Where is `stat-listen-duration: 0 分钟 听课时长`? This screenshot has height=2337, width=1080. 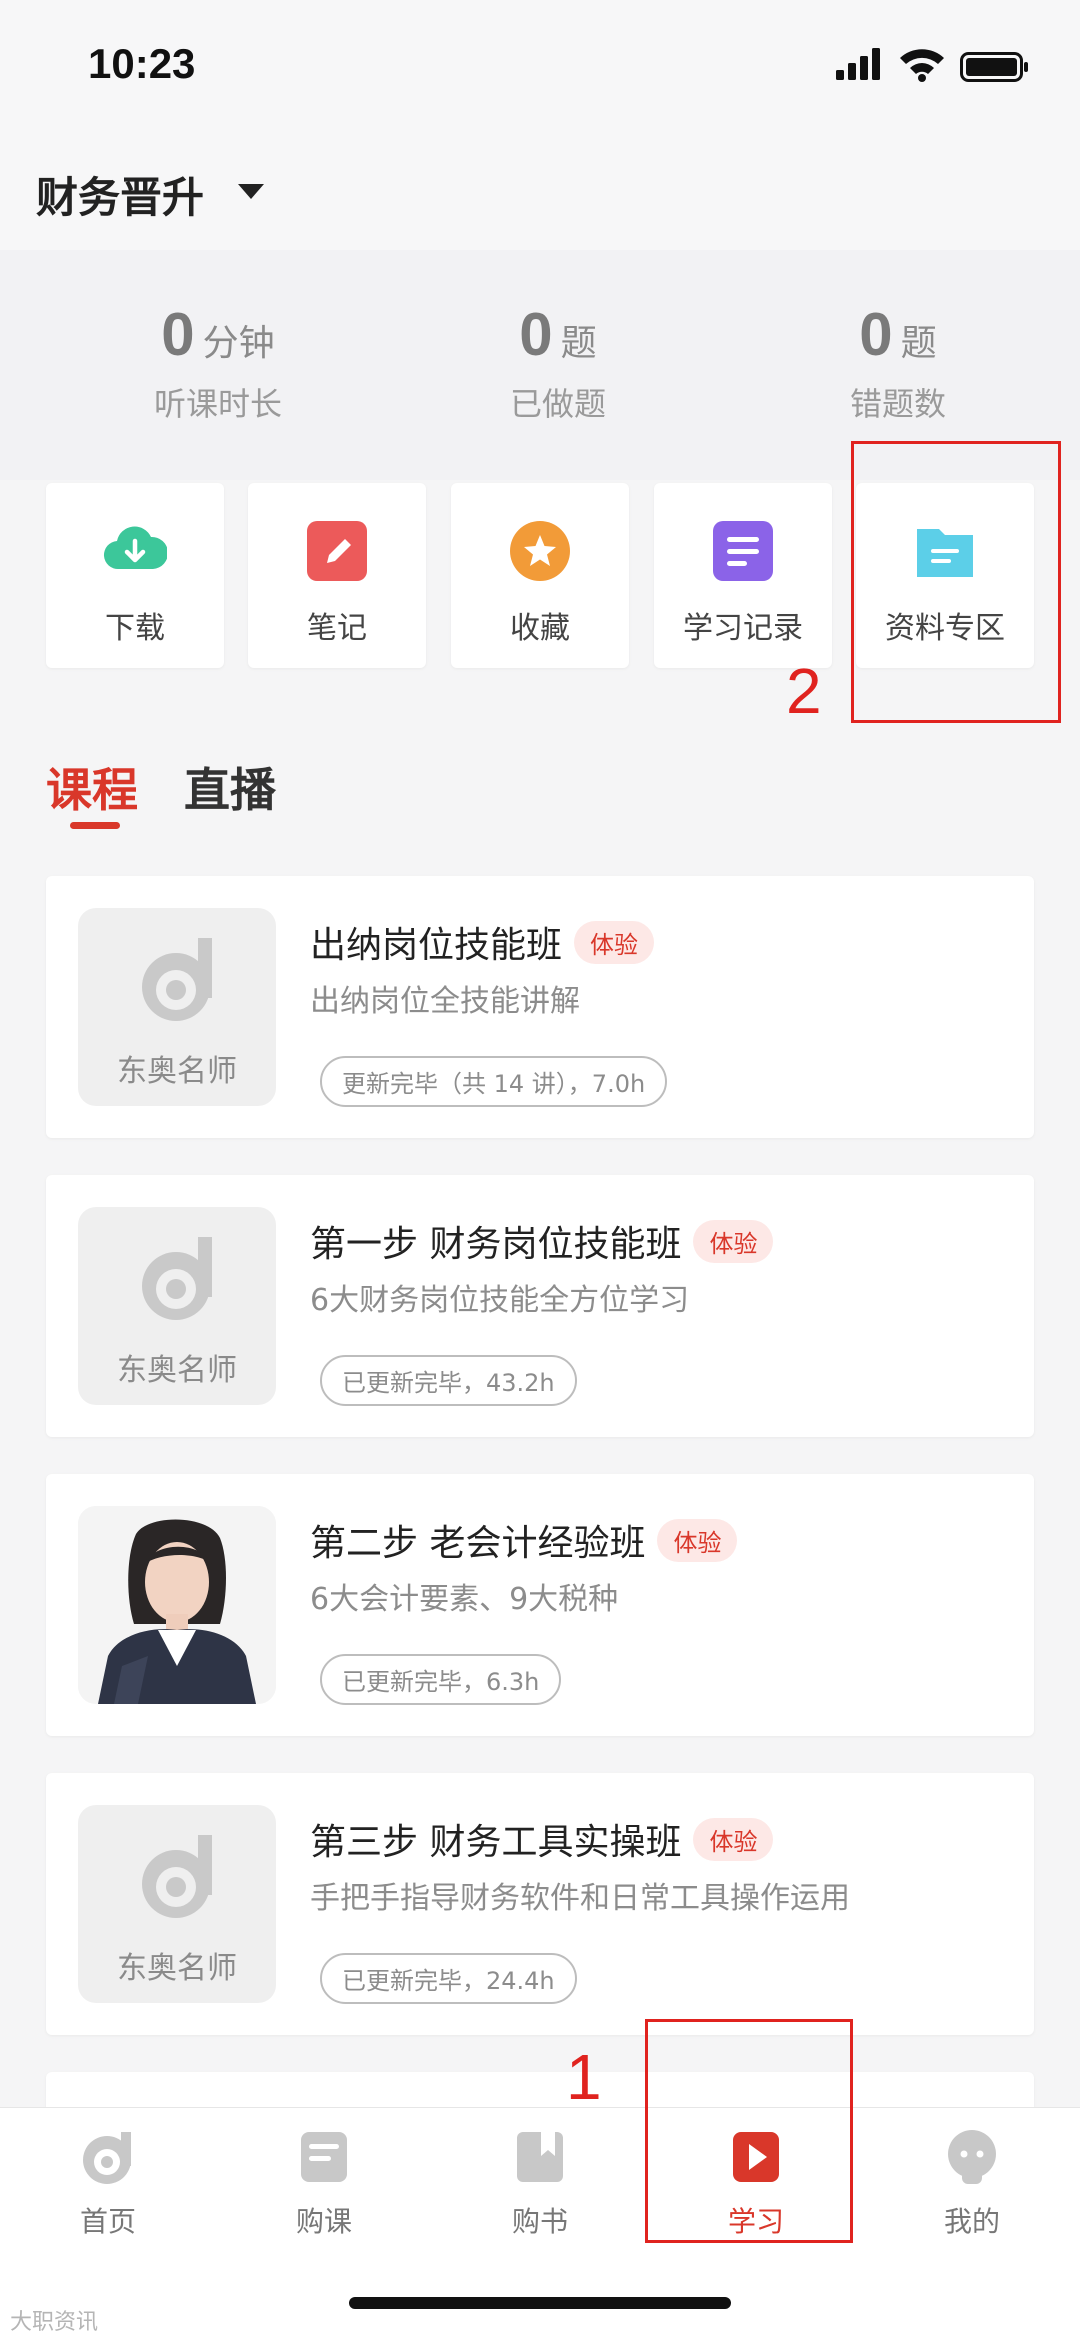 stat-listen-duration: 0 分钟 听课时长 is located at coordinates (218, 362).